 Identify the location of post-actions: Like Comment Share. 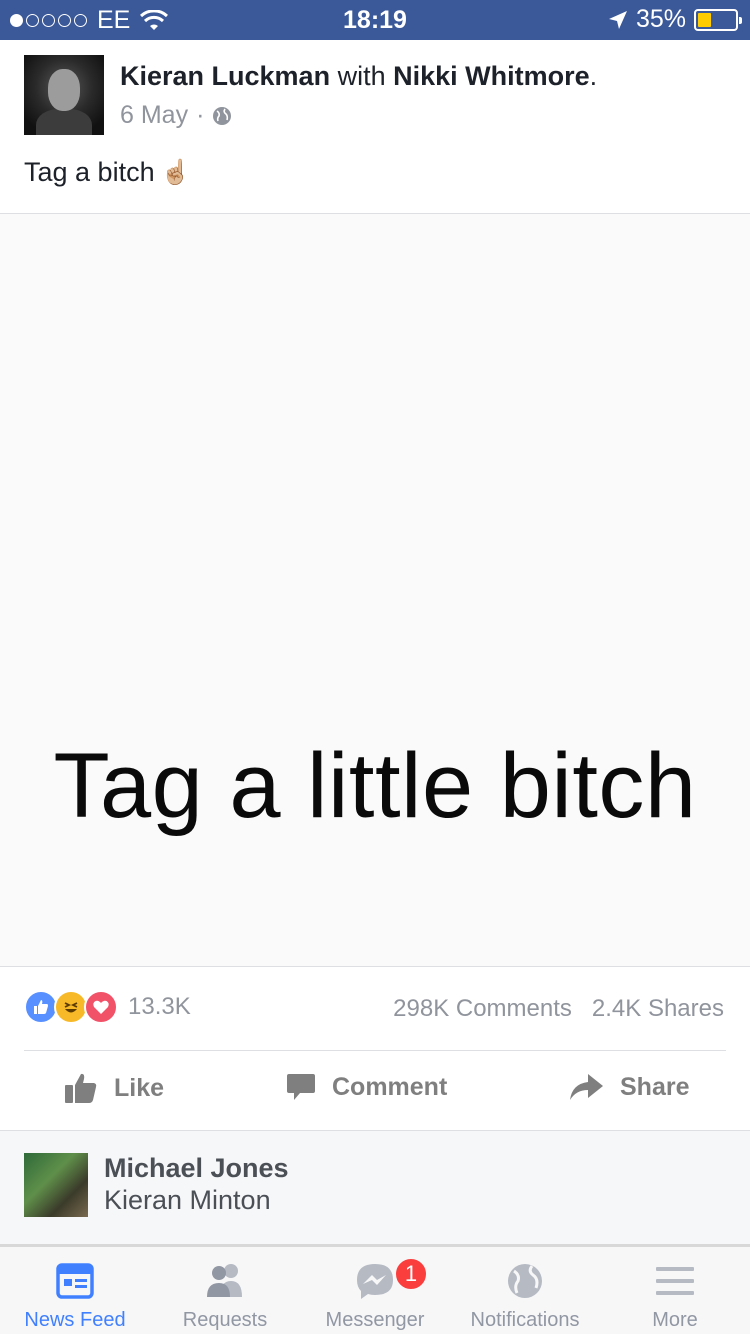
(375, 1091).